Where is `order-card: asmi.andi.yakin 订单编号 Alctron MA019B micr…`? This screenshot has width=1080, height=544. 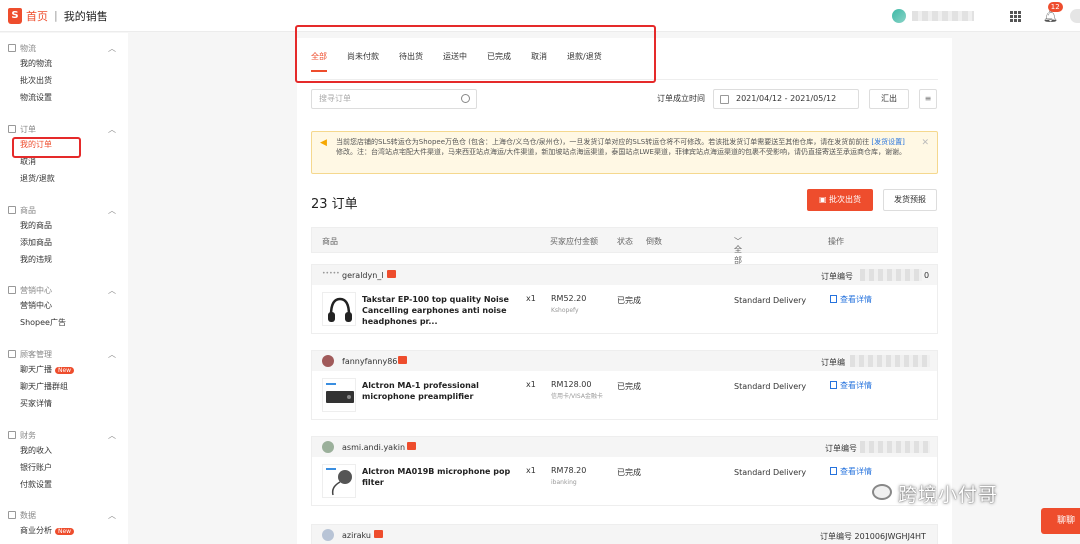 order-card: asmi.andi.yakin 订单编号 Alctron MA019B micr… is located at coordinates (624, 471).